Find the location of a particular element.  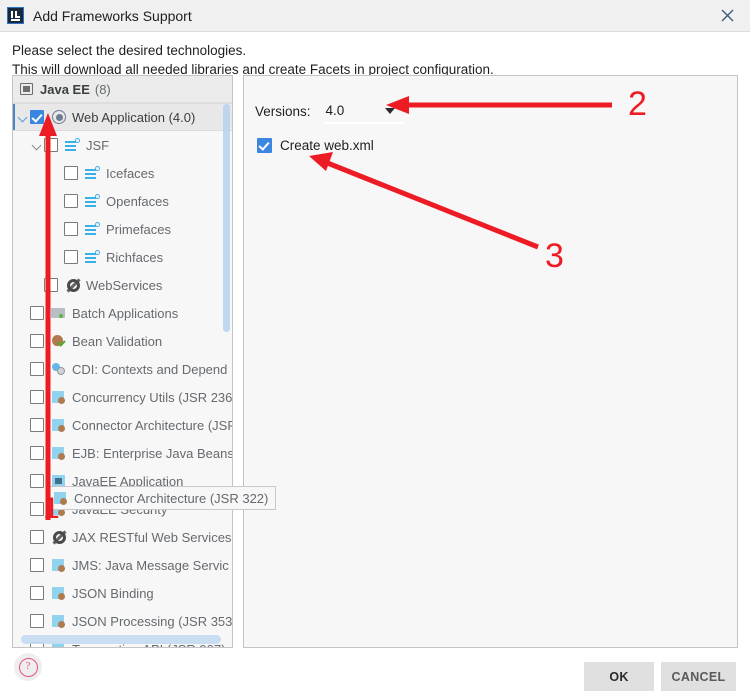

tree-item: JSON Binding is located at coordinates (122, 593).